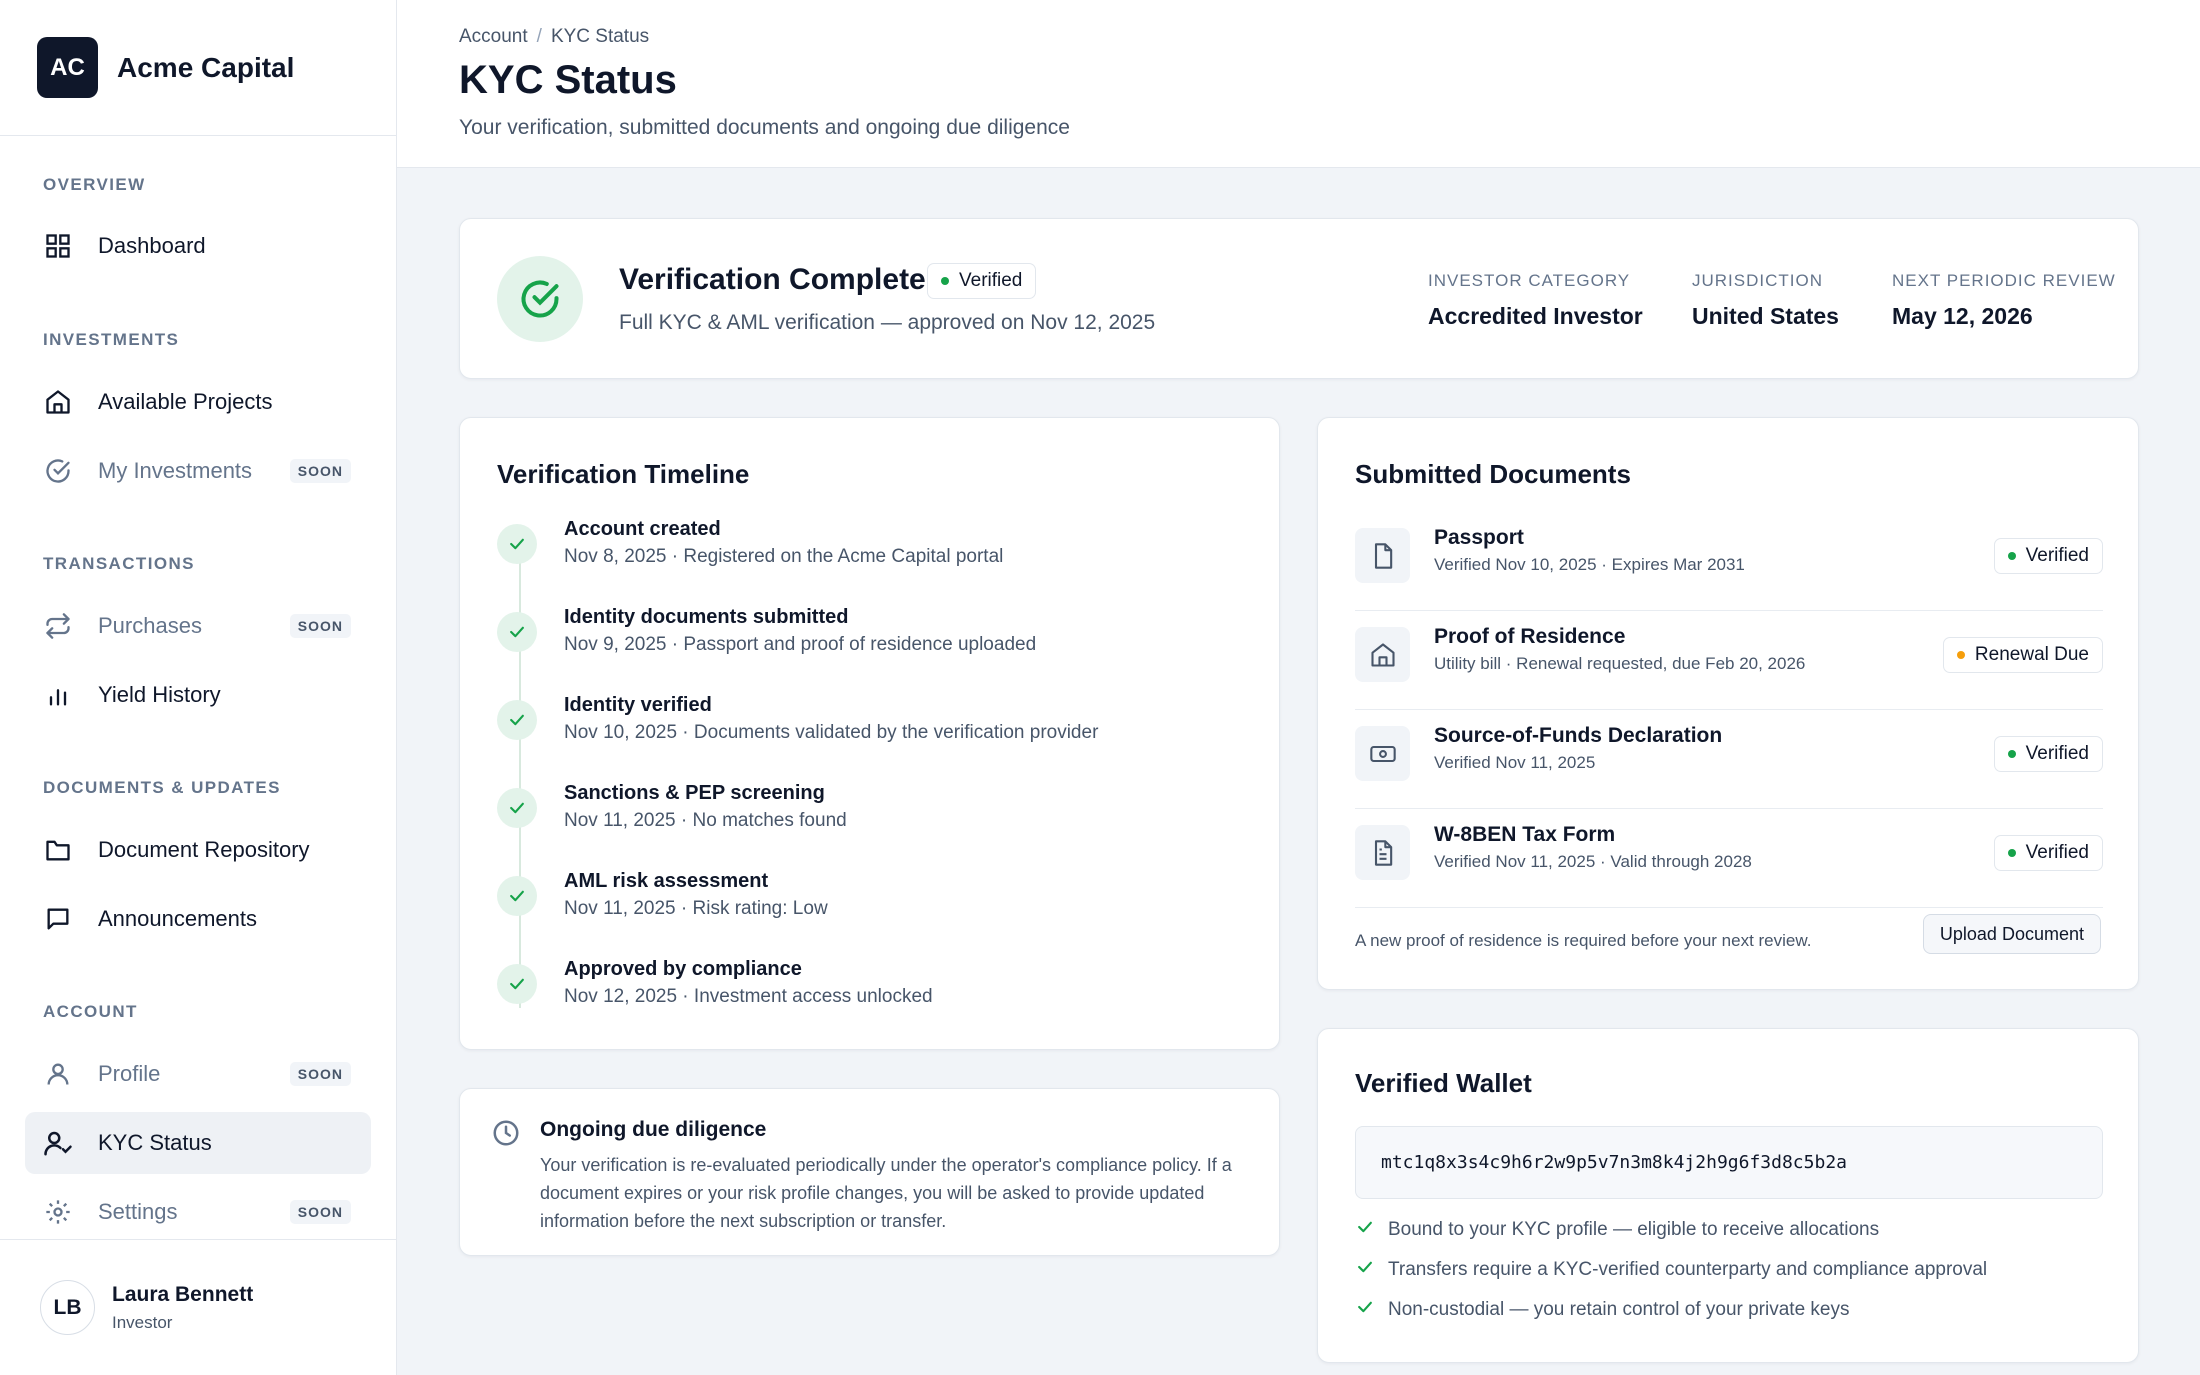 The width and height of the screenshot is (2200, 1375). I want to click on user-role: Investor, so click(142, 1322).